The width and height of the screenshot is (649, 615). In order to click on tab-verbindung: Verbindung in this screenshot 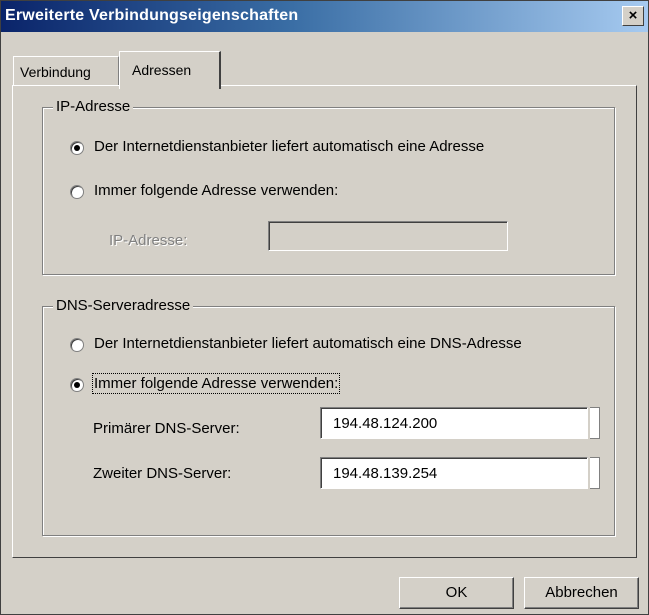, I will do `click(66, 71)`.